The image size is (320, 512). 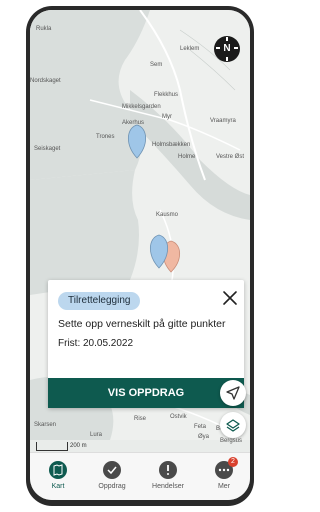 I want to click on category-badge: Tilrettelegging, so click(x=99, y=301).